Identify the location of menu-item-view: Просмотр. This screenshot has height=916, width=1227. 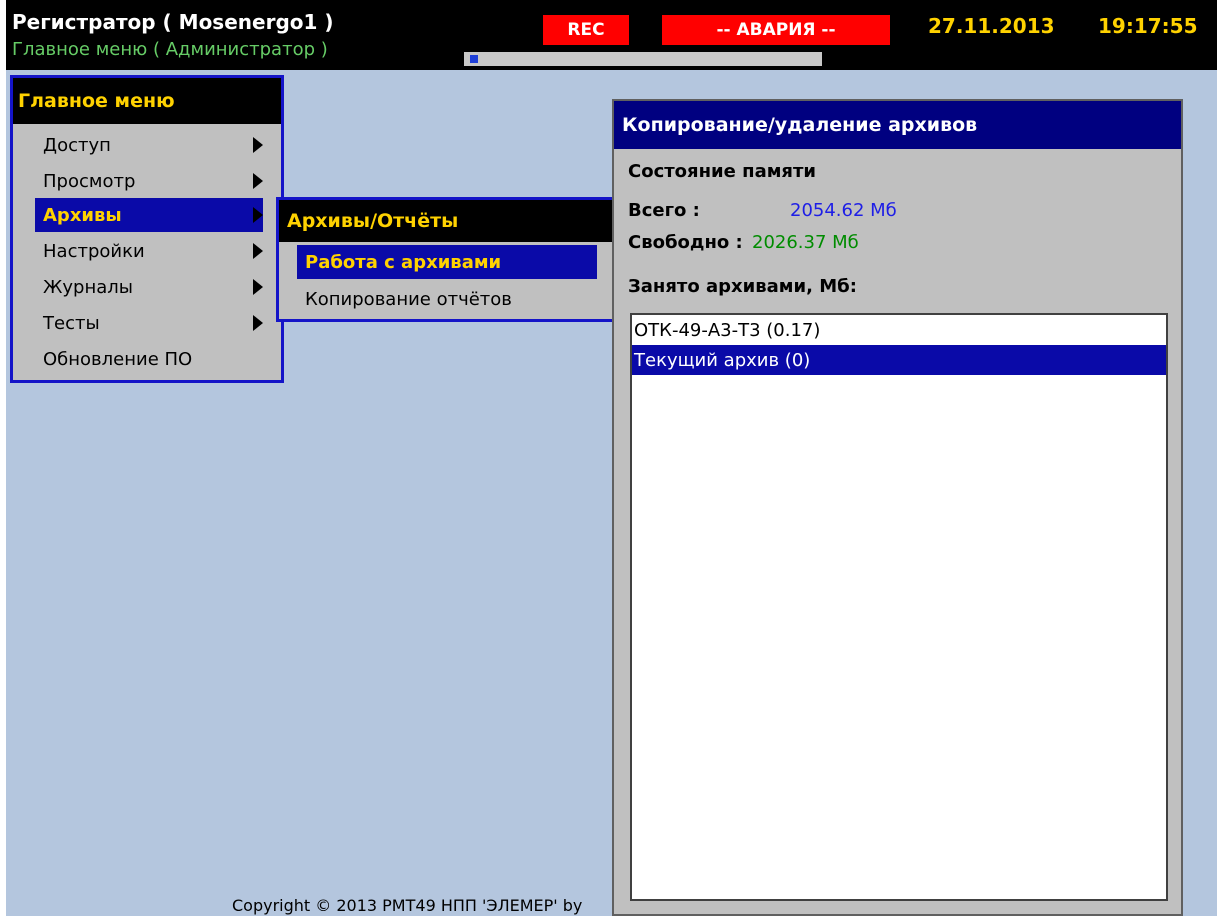
(149, 181).